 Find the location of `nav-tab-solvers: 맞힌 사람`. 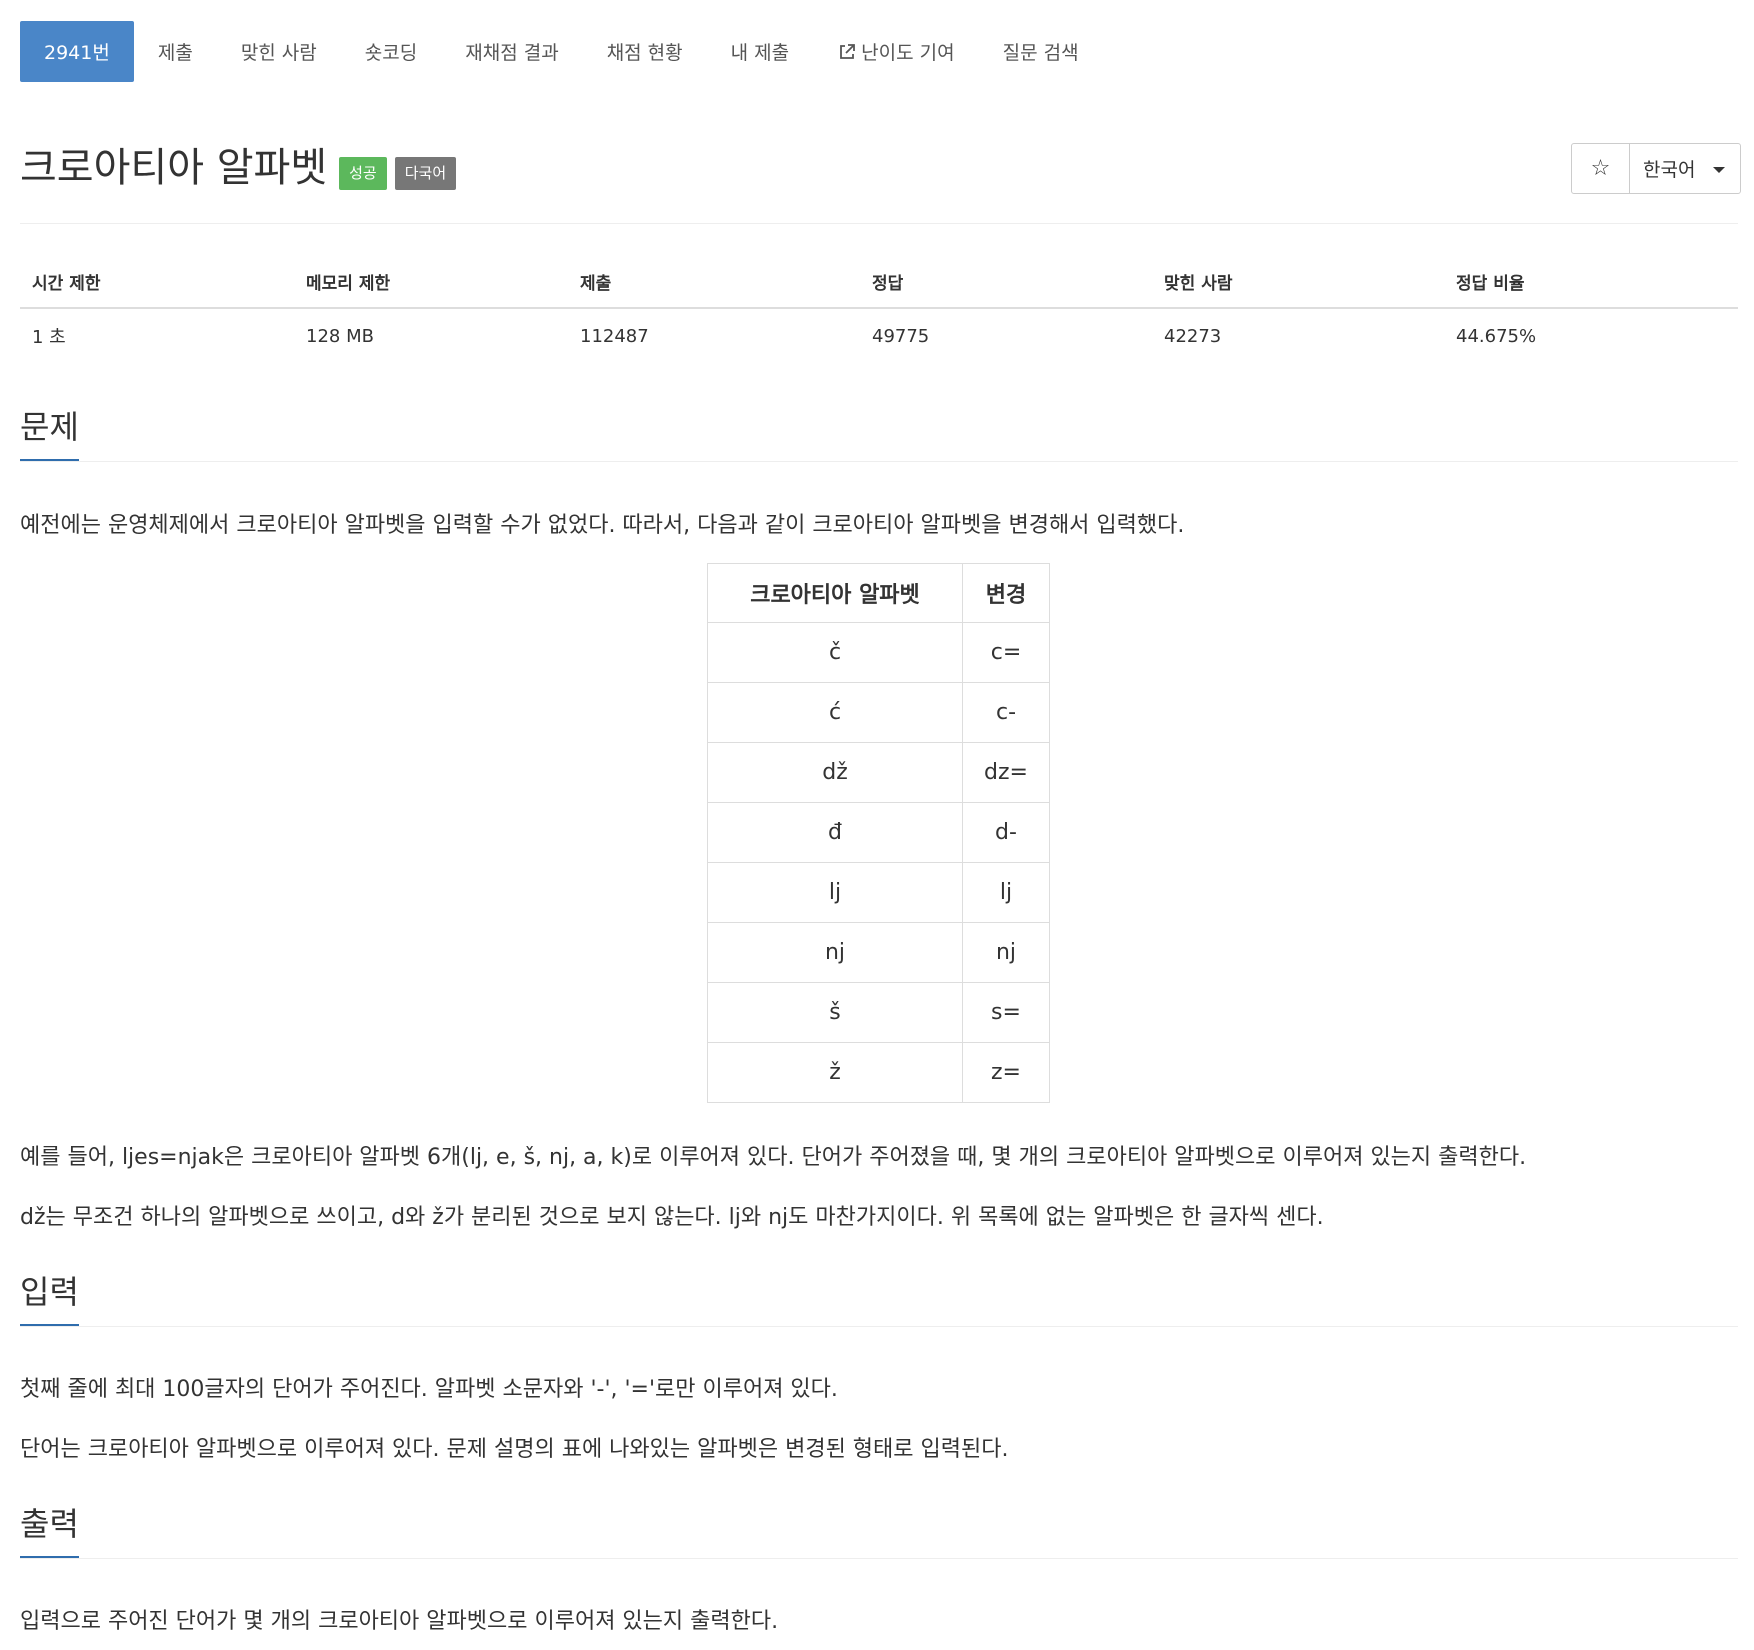

nav-tab-solvers: 맞힌 사람 is located at coordinates (279, 51).